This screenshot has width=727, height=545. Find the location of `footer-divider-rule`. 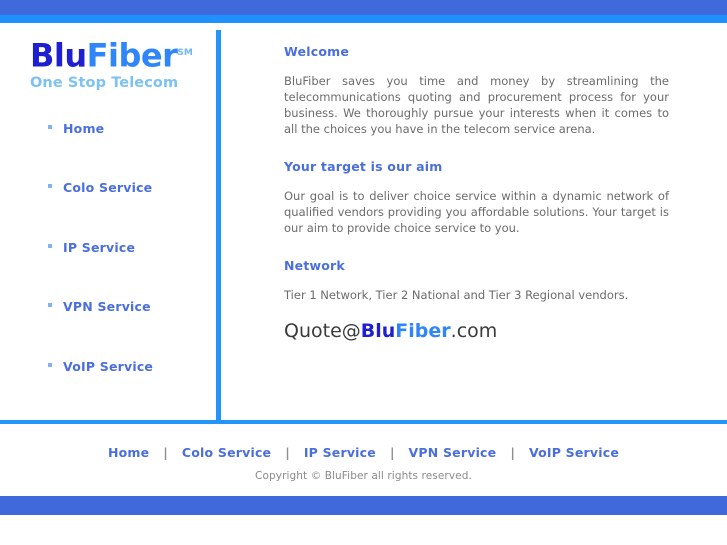

footer-divider-rule is located at coordinates (363, 422).